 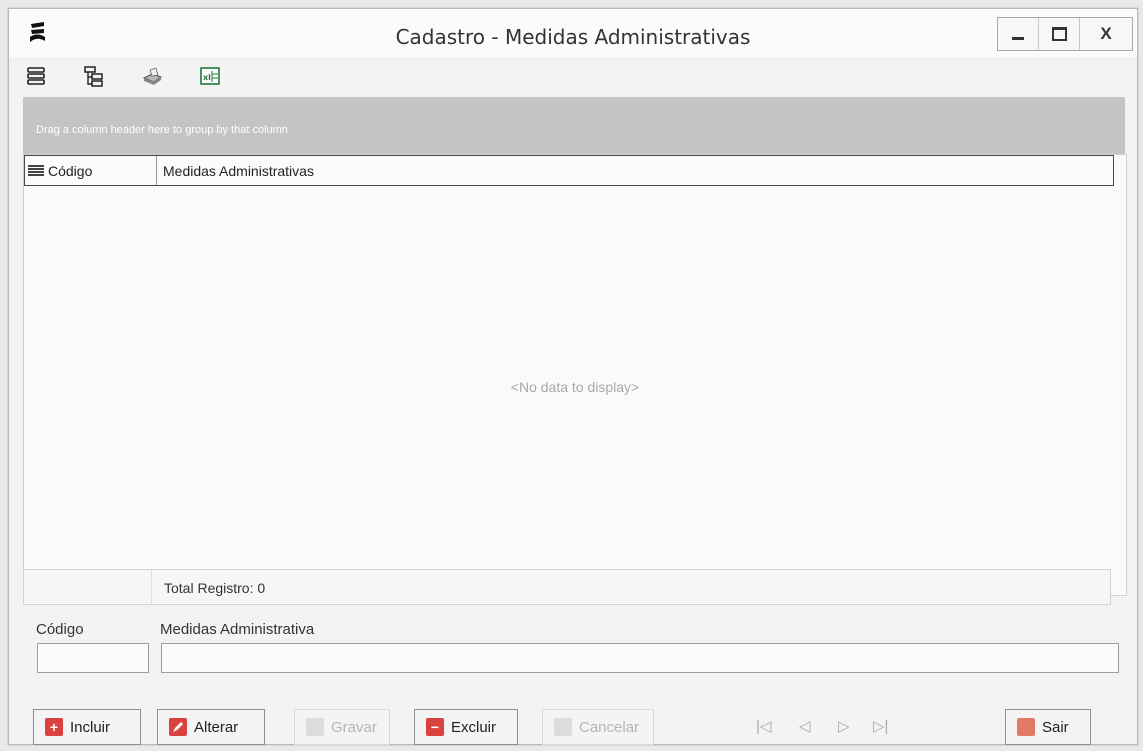 I want to click on toolbar: xl, so click(x=123, y=76).